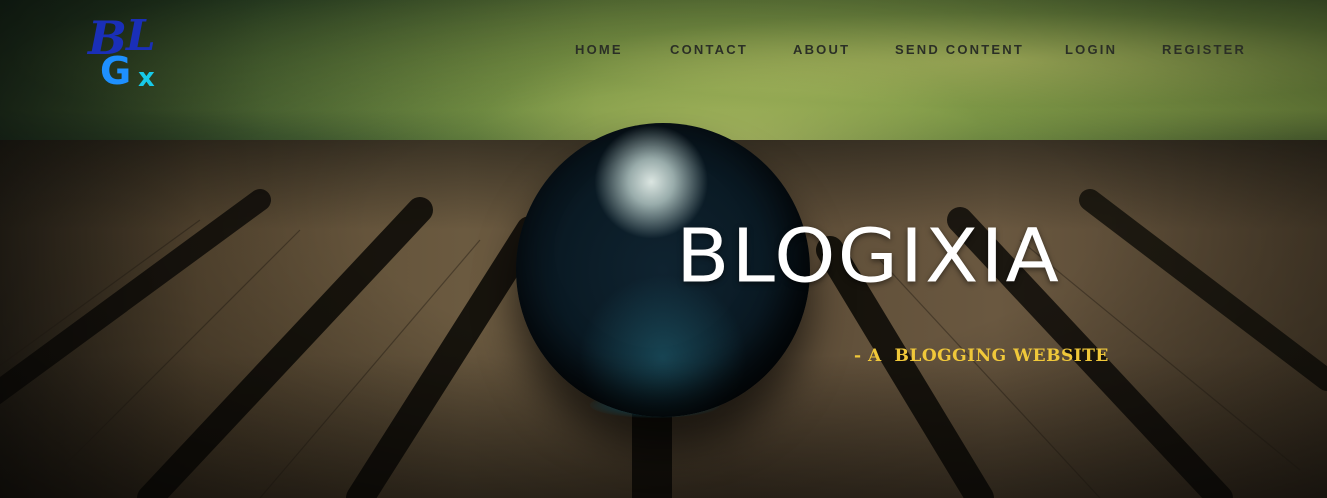 The image size is (1327, 498). Describe the element at coordinates (959, 49) in the screenshot. I see `nav-send-content: SEND CONTENT` at that location.